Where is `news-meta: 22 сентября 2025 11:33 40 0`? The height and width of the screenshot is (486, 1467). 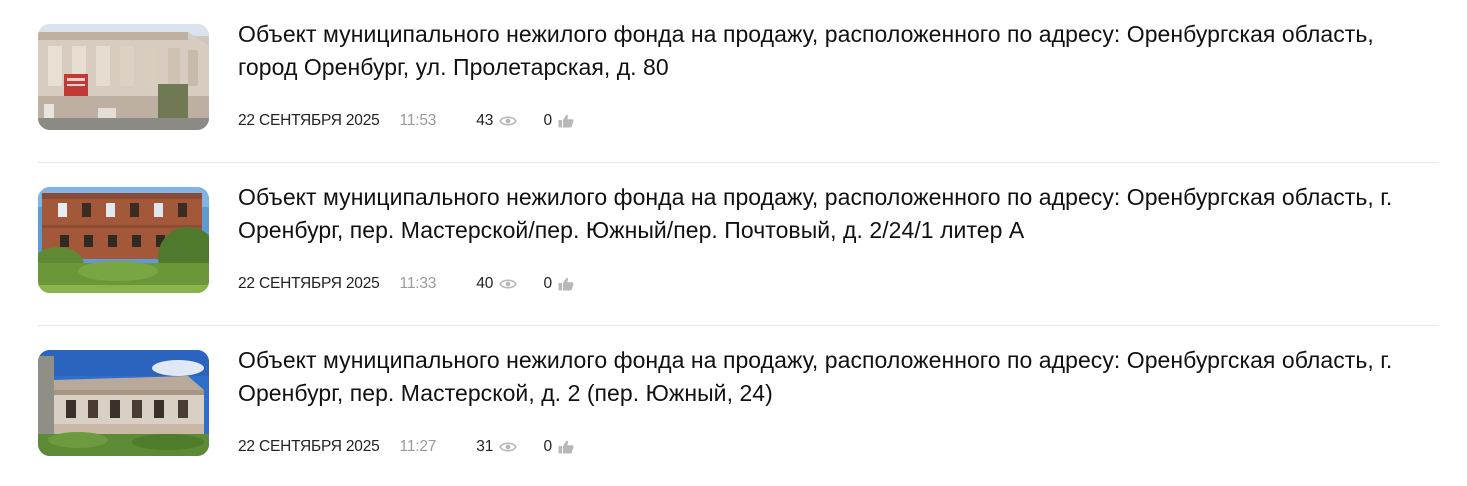 news-meta: 22 сентября 2025 11:33 40 0 is located at coordinates (406, 284).